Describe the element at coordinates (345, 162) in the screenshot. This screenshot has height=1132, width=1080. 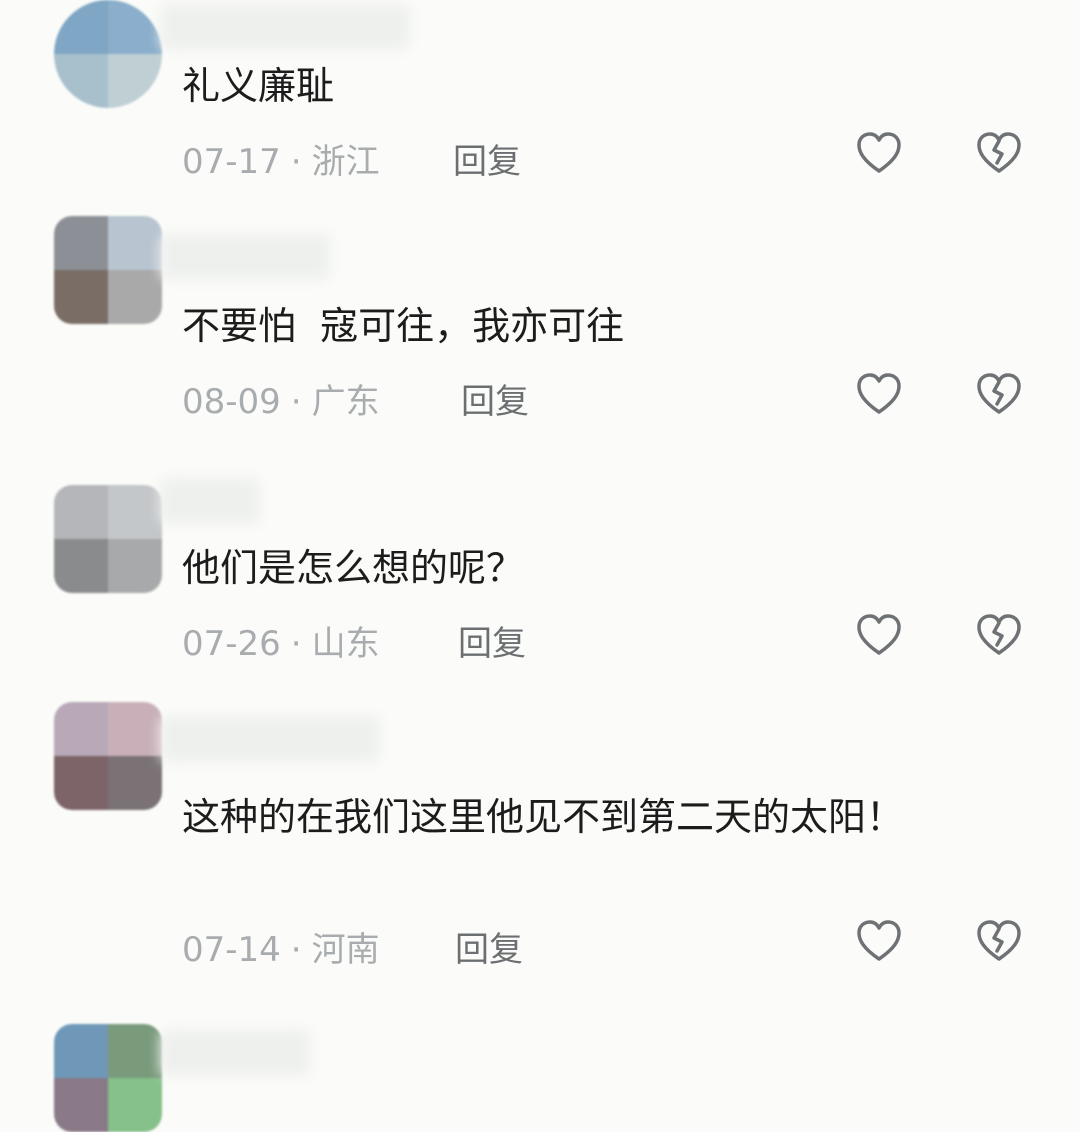
I see `comment-region: 浙江` at that location.